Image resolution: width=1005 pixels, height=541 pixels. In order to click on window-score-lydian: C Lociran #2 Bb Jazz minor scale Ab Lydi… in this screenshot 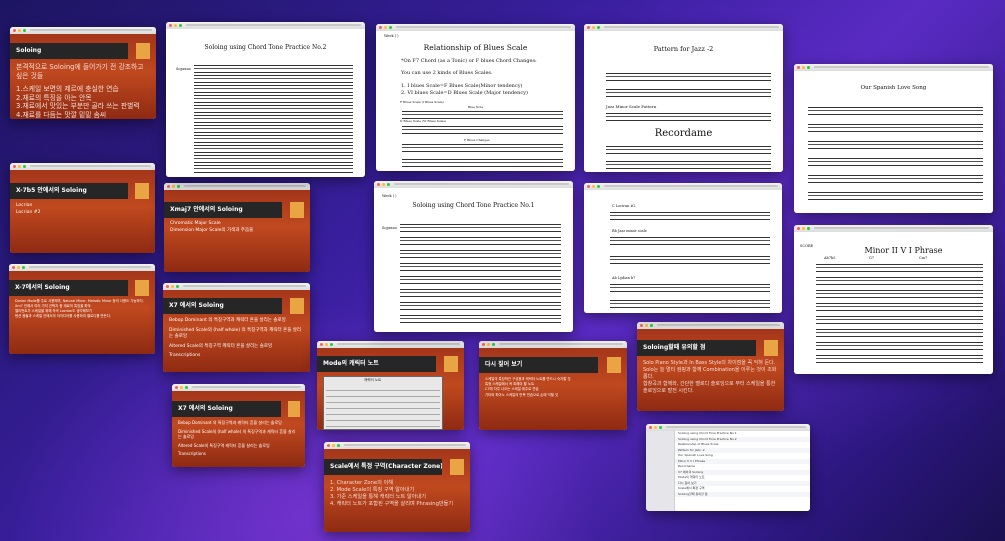, I will do `click(683, 248)`.